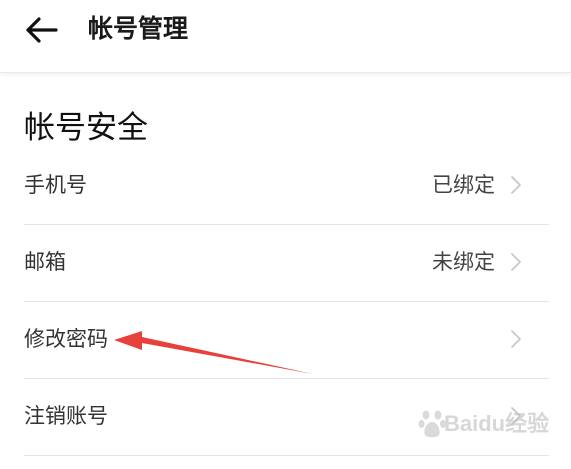 The image size is (571, 469). Describe the element at coordinates (55, 185) in the screenshot. I see `row-label: 手机号` at that location.